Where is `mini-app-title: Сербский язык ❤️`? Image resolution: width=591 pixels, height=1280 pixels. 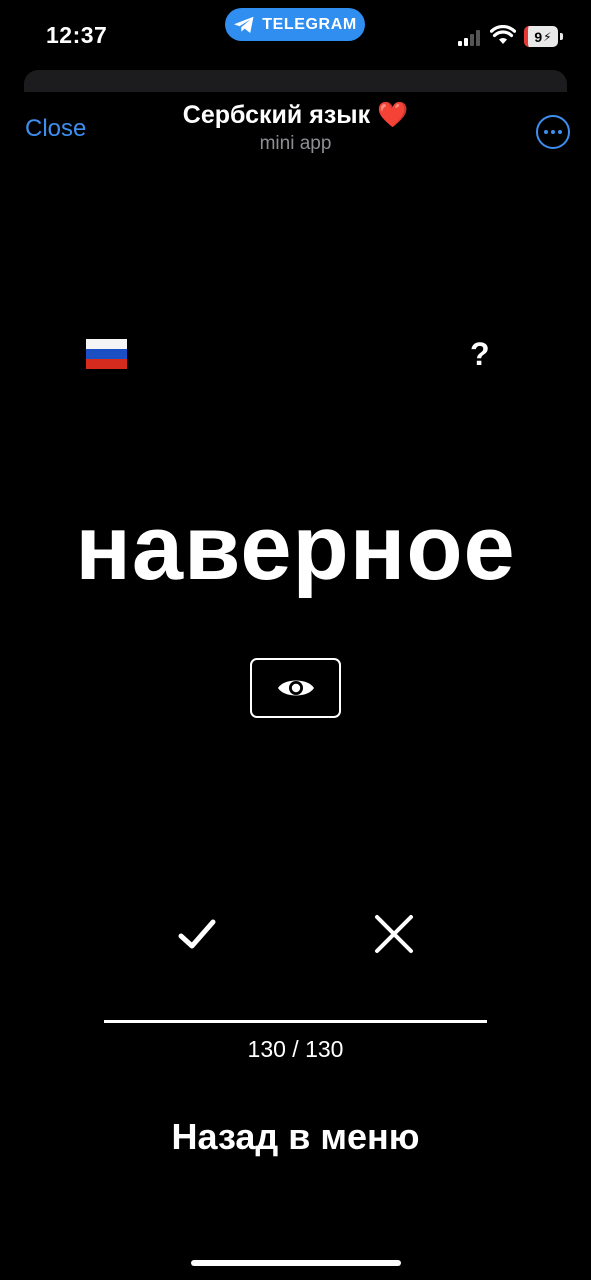 mini-app-title: Сербский язык ❤️ is located at coordinates (295, 115).